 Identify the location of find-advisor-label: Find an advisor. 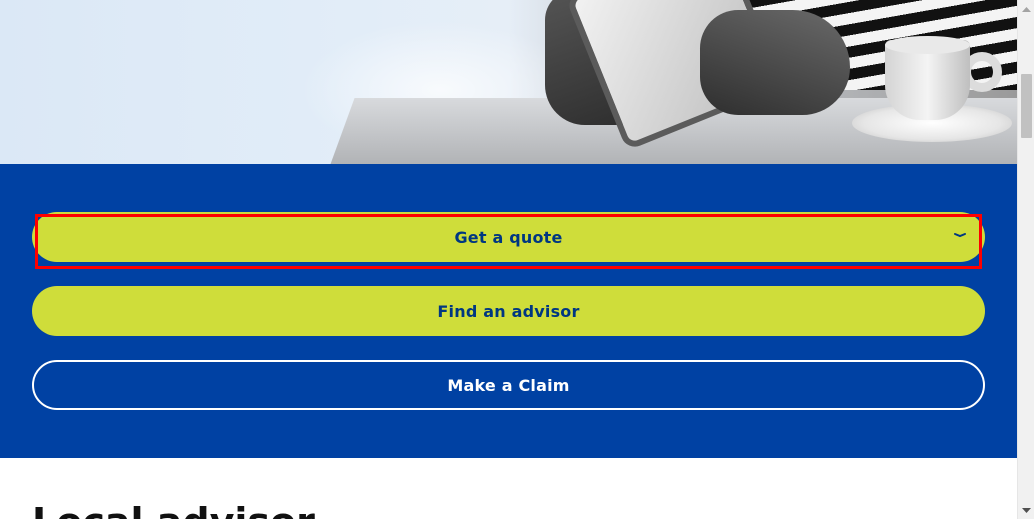
(508, 311).